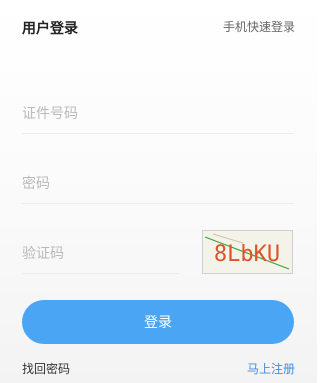 The width and height of the screenshot is (320, 383). I want to click on login-header: 用户登录 手机快速登录, so click(158, 28).